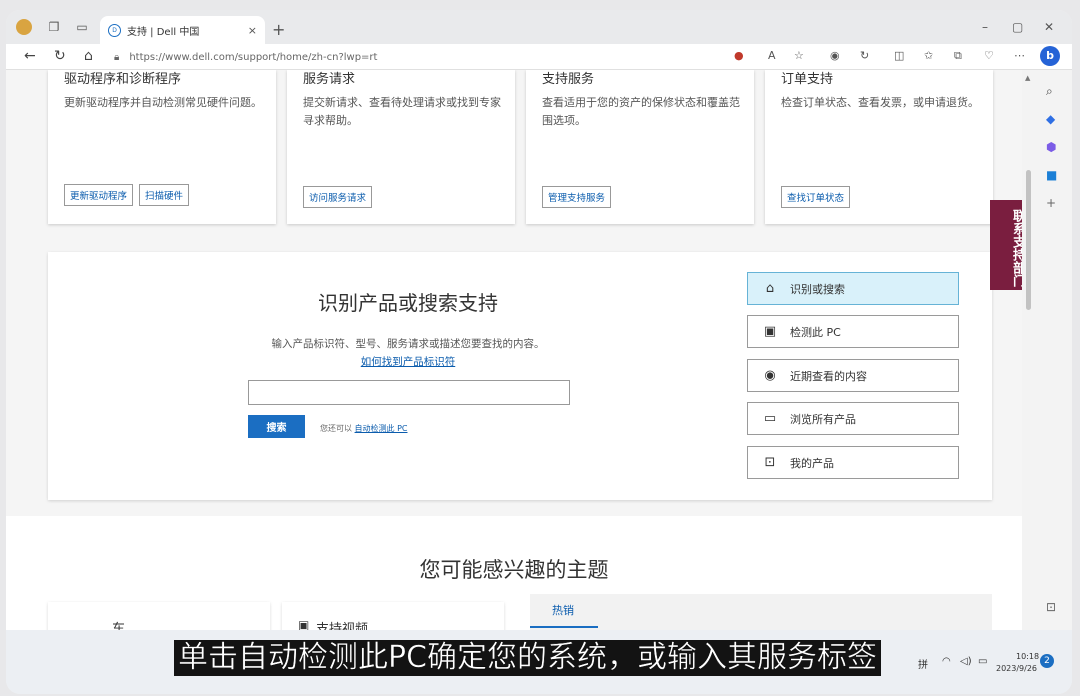  Describe the element at coordinates (1028, 240) in the screenshot. I see `scroll-thumb` at that location.